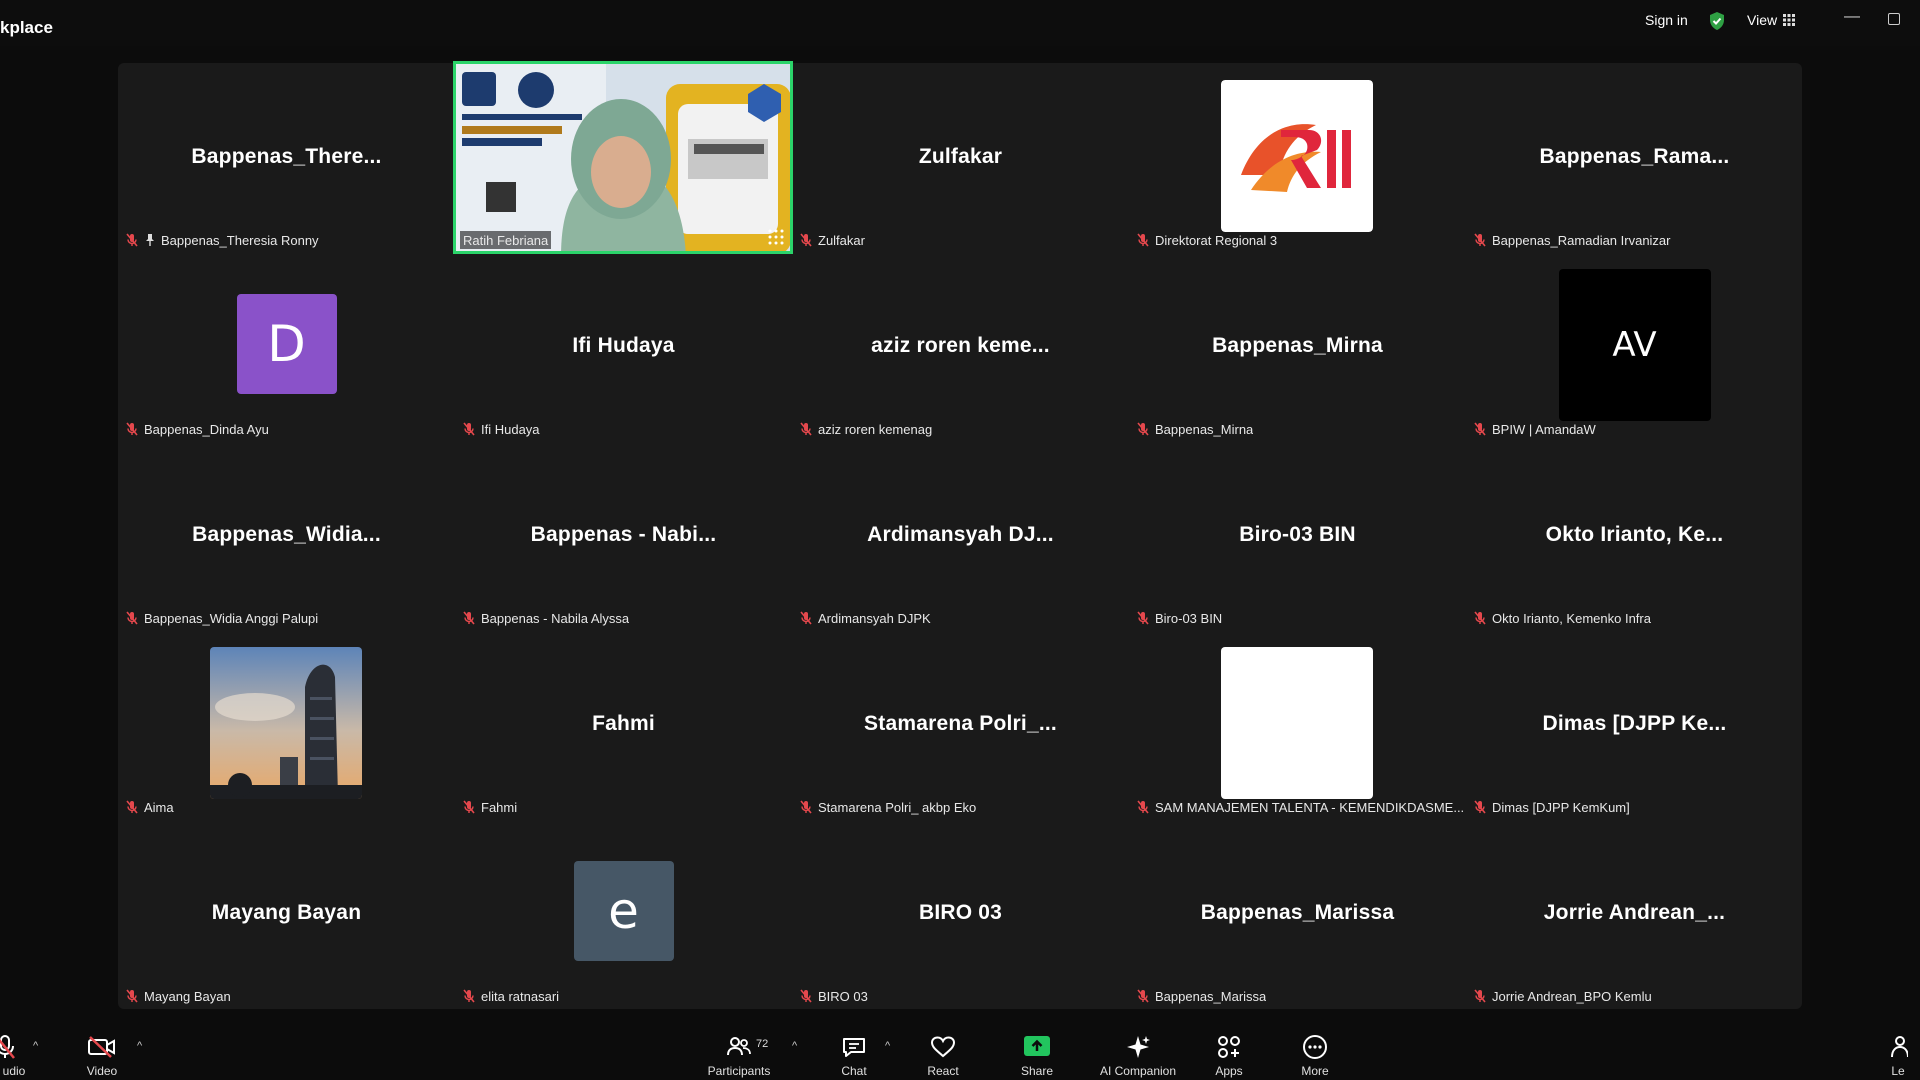 Image resolution: width=1920 pixels, height=1080 pixels. I want to click on chat-button: Chat, so click(854, 1052).